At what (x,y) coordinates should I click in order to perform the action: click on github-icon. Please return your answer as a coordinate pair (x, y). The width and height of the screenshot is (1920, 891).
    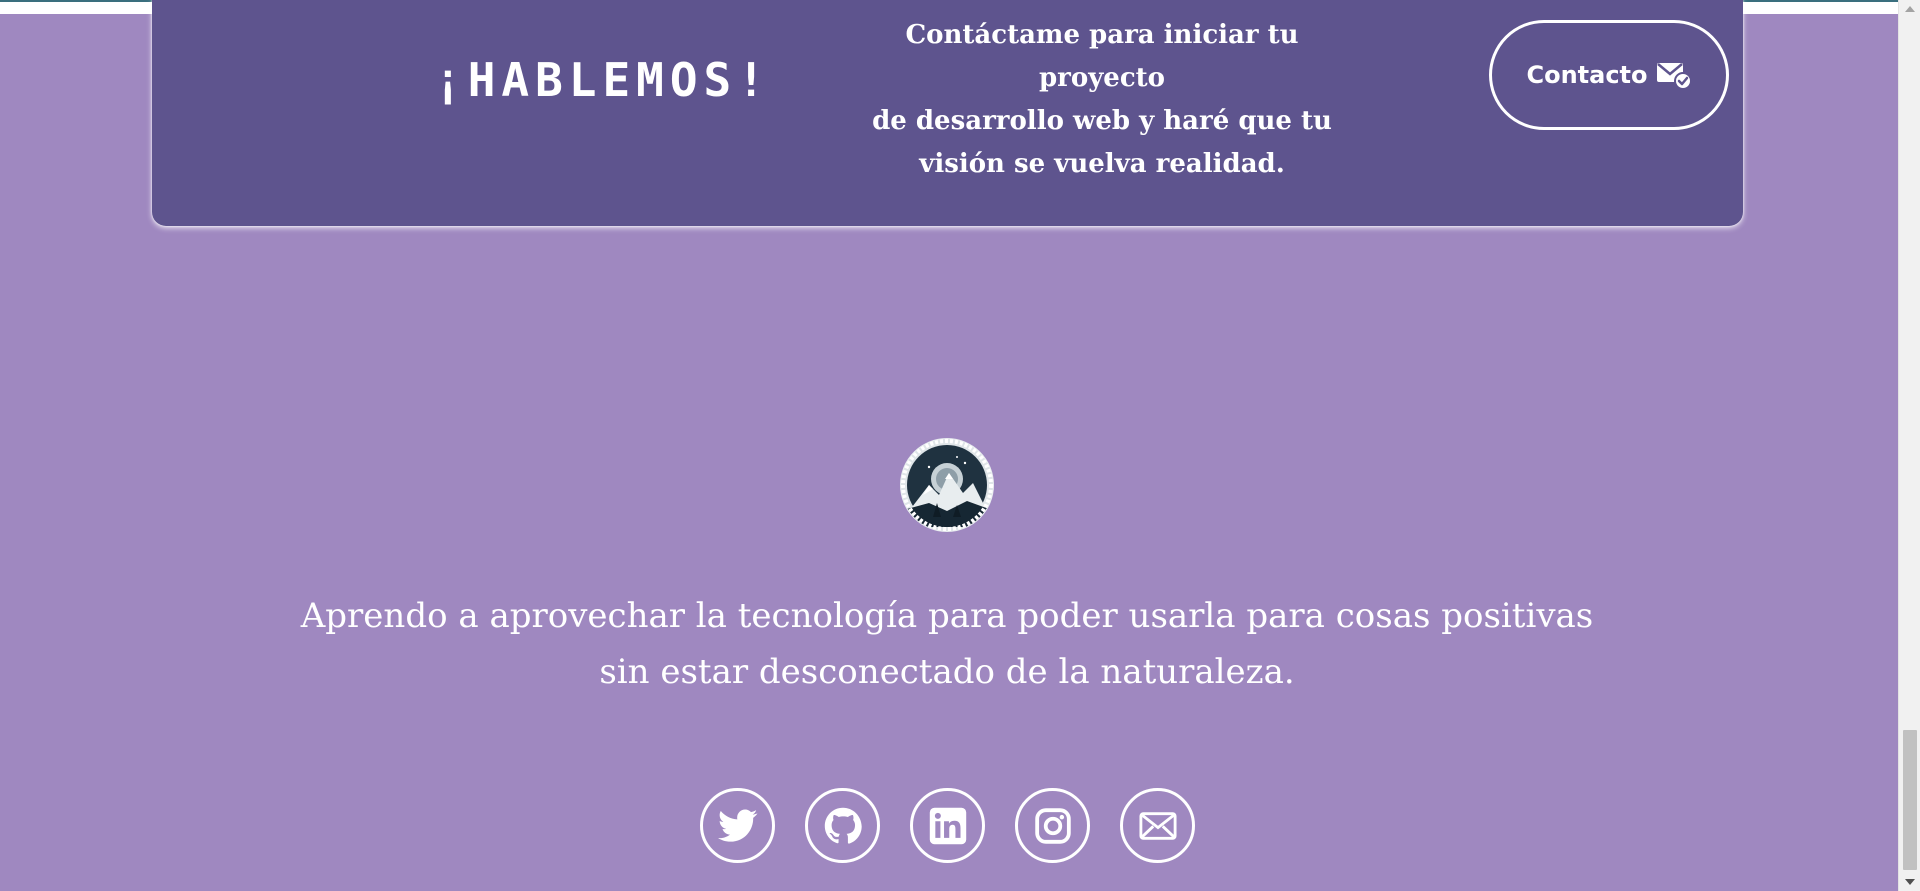
    Looking at the image, I should click on (843, 826).